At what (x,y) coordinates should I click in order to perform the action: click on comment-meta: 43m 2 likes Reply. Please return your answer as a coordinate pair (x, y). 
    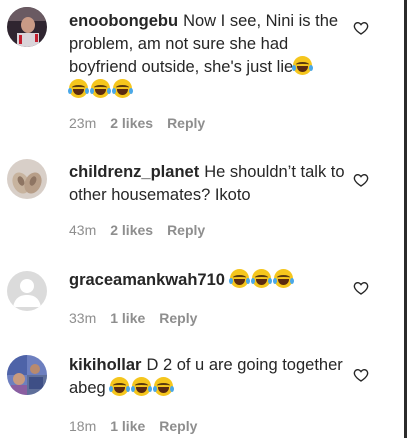
    Looking at the image, I should click on (144, 230).